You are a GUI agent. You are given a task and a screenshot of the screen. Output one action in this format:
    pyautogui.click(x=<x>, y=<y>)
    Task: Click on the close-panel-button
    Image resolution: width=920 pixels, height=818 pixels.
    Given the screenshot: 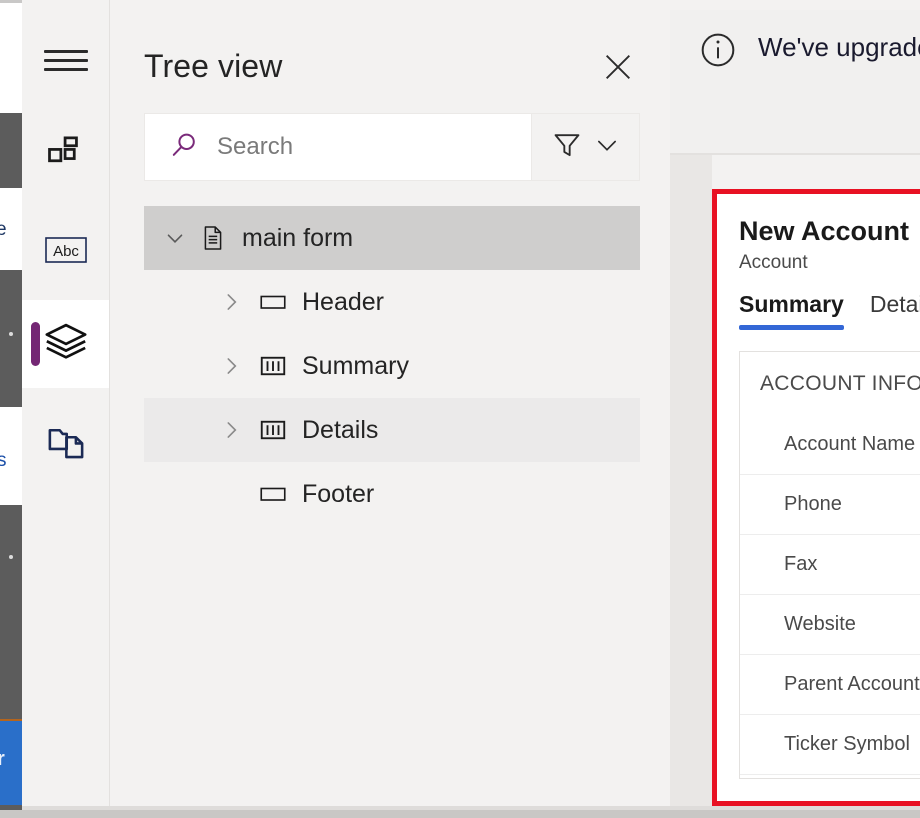 What is the action you would take?
    pyautogui.click(x=618, y=67)
    